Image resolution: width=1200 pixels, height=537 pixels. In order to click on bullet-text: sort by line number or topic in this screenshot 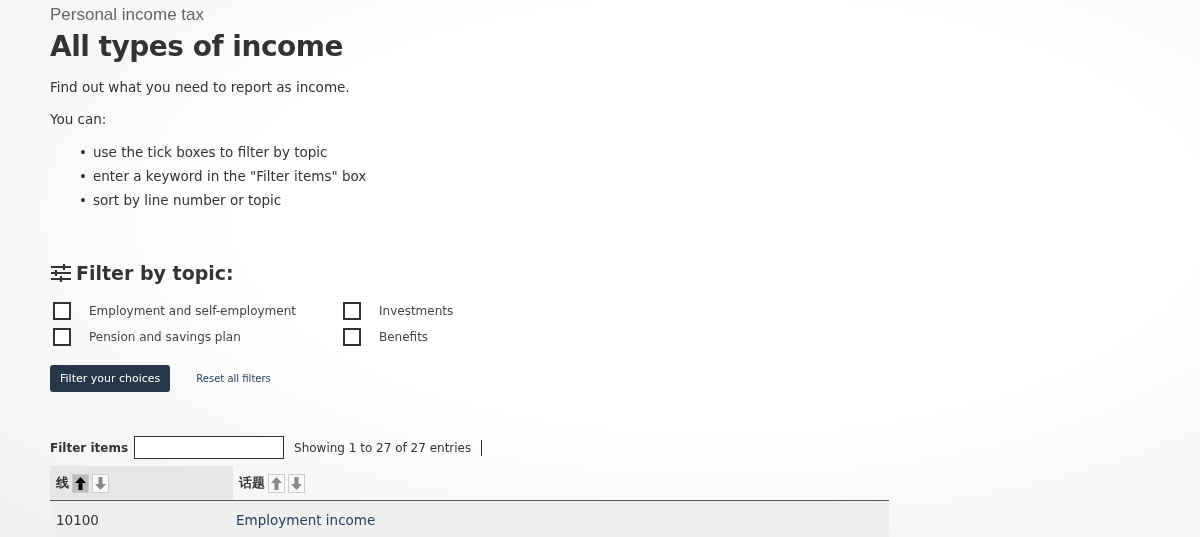, I will do `click(187, 200)`.